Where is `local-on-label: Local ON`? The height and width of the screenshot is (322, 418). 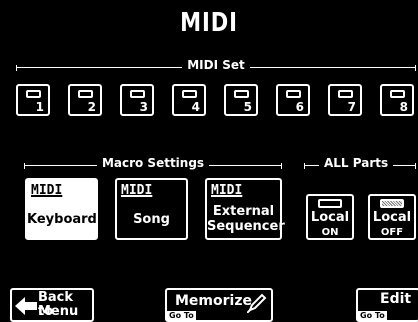
local-on-label: Local ON is located at coordinates (330, 225).